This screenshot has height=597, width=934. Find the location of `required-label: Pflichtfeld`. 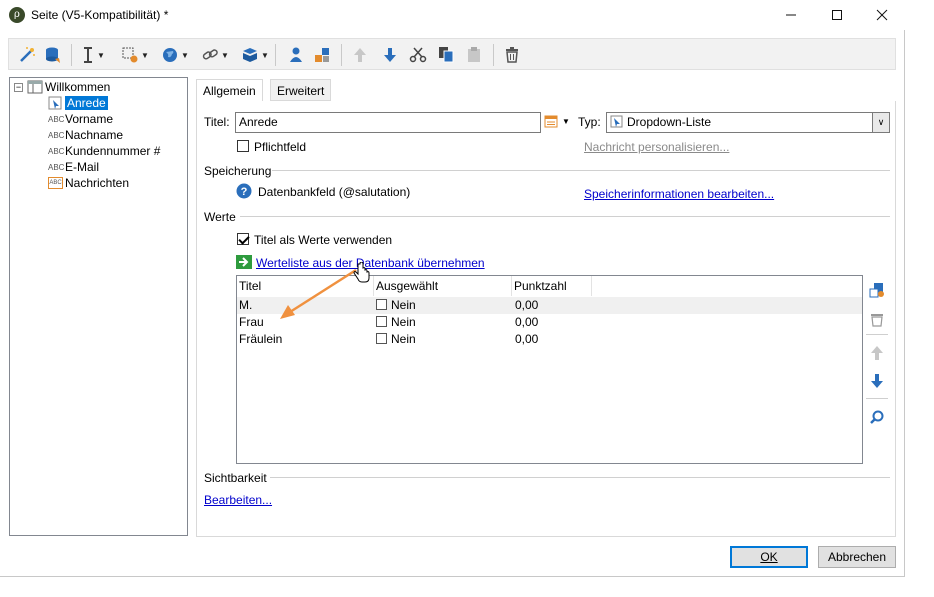

required-label: Pflichtfeld is located at coordinates (280, 147).